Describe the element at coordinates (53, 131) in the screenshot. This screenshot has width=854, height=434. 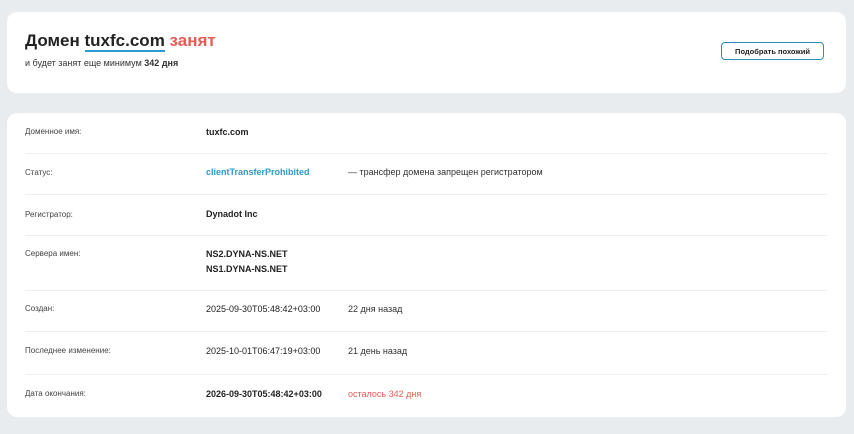
I see `row-label: Доменное имя:` at that location.